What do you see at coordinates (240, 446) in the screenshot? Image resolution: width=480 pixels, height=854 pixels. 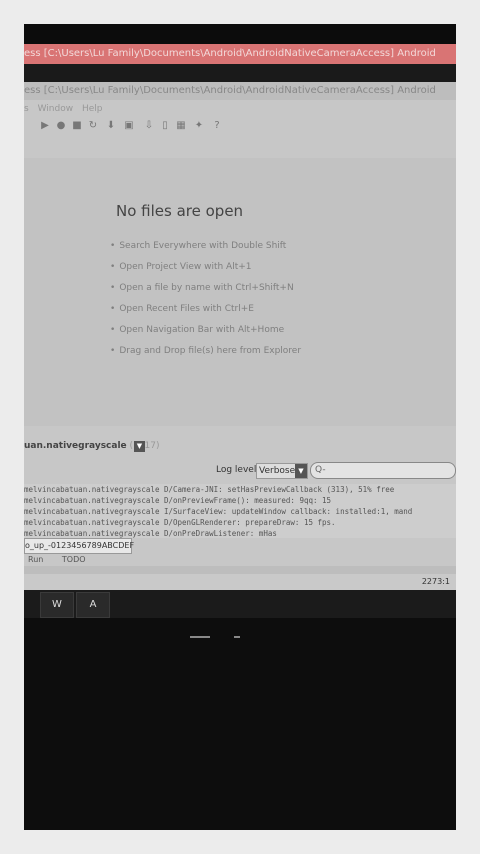 I see `logcat-process-bar: uan.nativegrayscale (1317) ▼` at bounding box center [240, 446].